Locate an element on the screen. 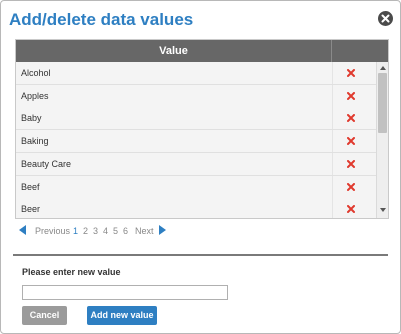 The height and width of the screenshot is (334, 401). row-value: Alcohol is located at coordinates (36, 73).